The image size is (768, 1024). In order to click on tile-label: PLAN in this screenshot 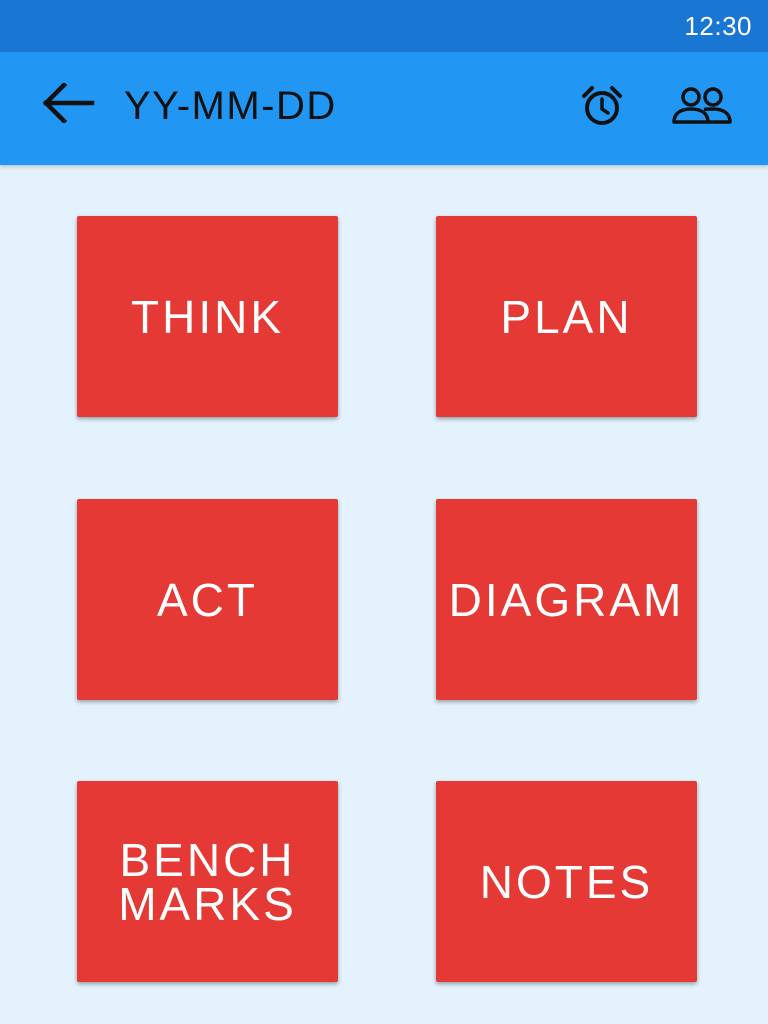, I will do `click(566, 316)`.